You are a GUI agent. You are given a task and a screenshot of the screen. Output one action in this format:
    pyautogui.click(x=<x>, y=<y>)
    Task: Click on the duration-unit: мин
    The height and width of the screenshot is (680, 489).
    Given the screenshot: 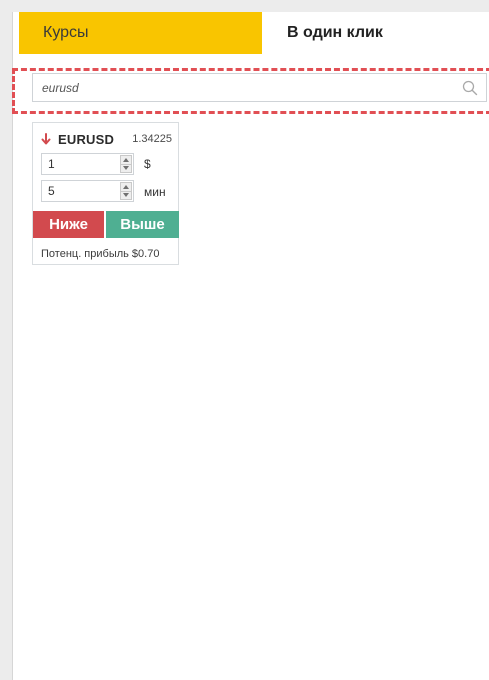 What is the action you would take?
    pyautogui.click(x=155, y=192)
    